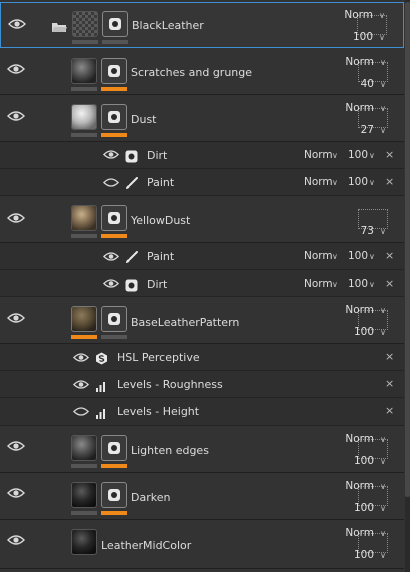  What do you see at coordinates (158, 411) in the screenshot?
I see `filter-name: Levels - Height` at bounding box center [158, 411].